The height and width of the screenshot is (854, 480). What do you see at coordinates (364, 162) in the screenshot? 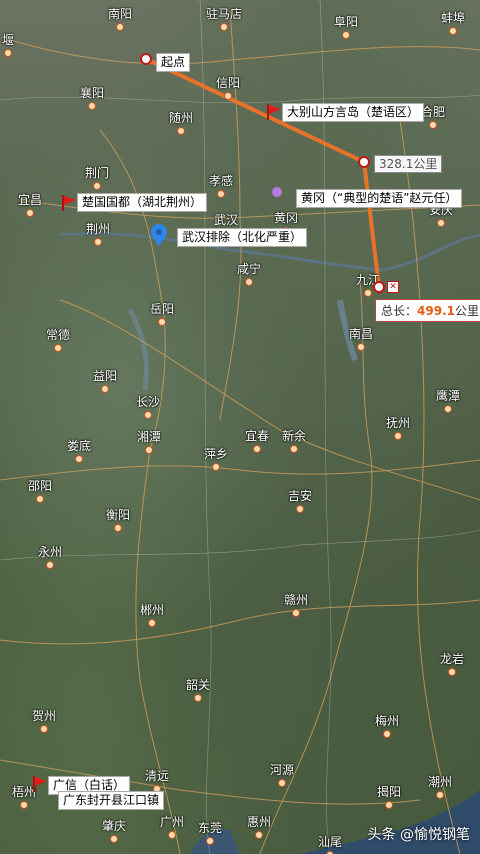
I see `route-midpoint` at bounding box center [364, 162].